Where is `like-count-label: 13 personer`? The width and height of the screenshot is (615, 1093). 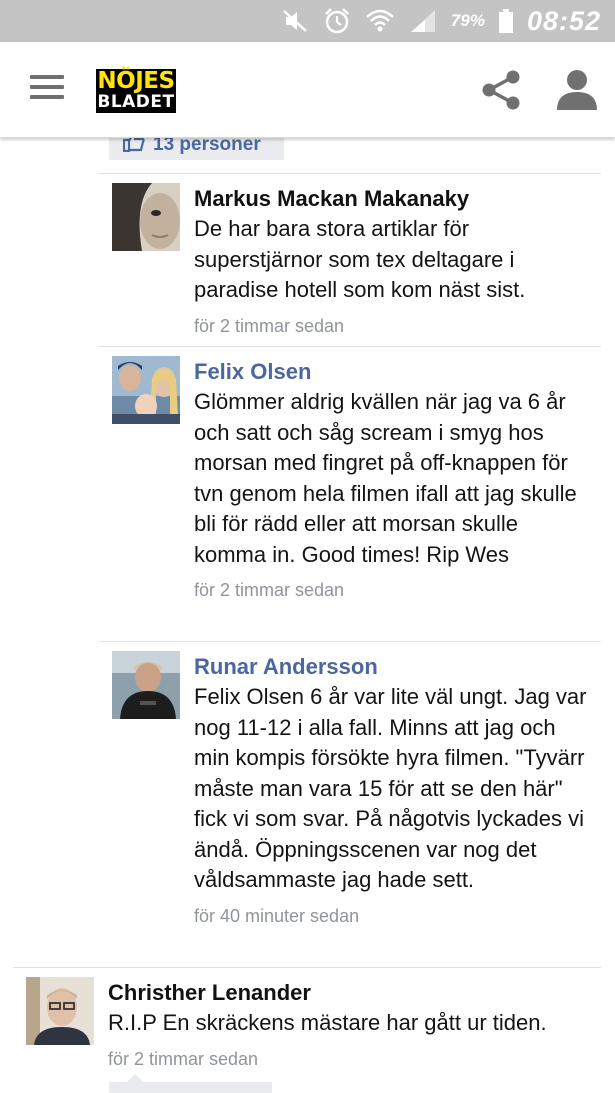 like-count-label: 13 personer is located at coordinates (207, 146).